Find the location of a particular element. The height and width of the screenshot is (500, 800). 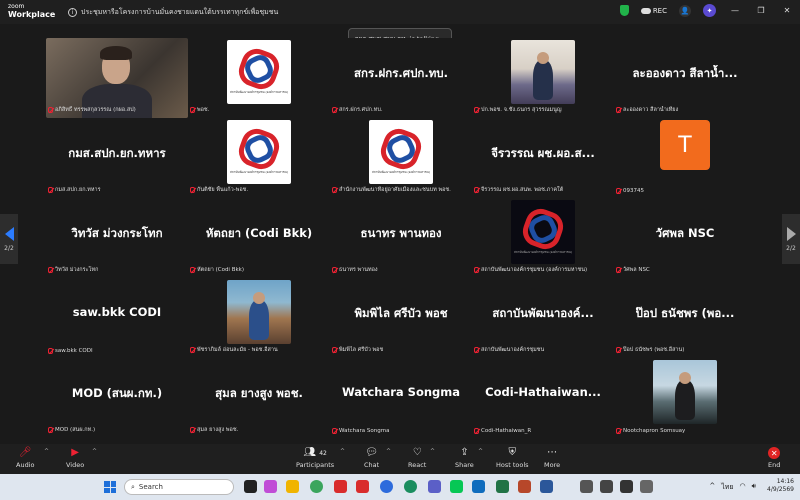

teams-icon is located at coordinates (434, 486).